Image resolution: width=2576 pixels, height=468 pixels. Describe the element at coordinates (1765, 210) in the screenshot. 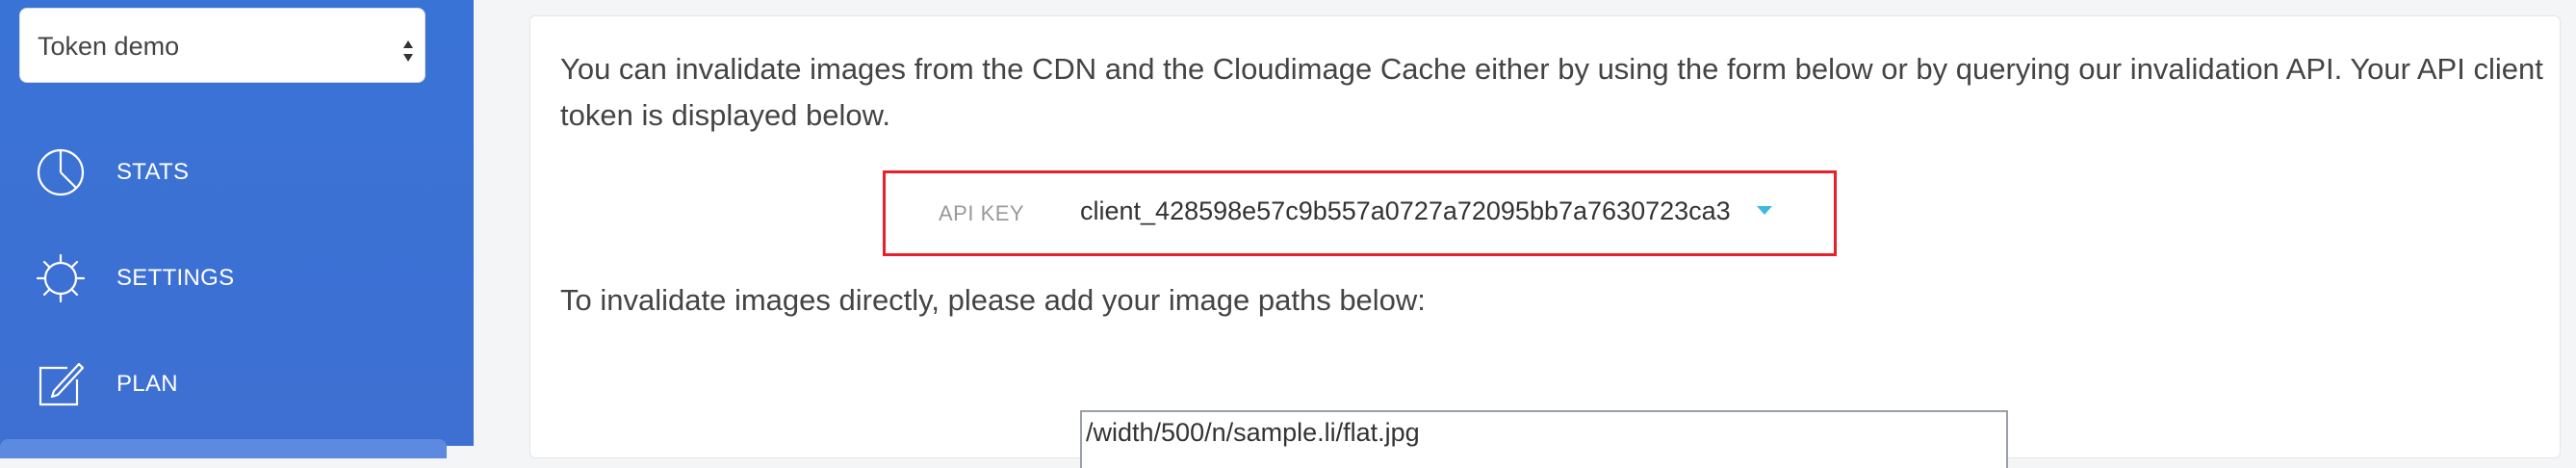

I see `chevron-down-icon` at that location.